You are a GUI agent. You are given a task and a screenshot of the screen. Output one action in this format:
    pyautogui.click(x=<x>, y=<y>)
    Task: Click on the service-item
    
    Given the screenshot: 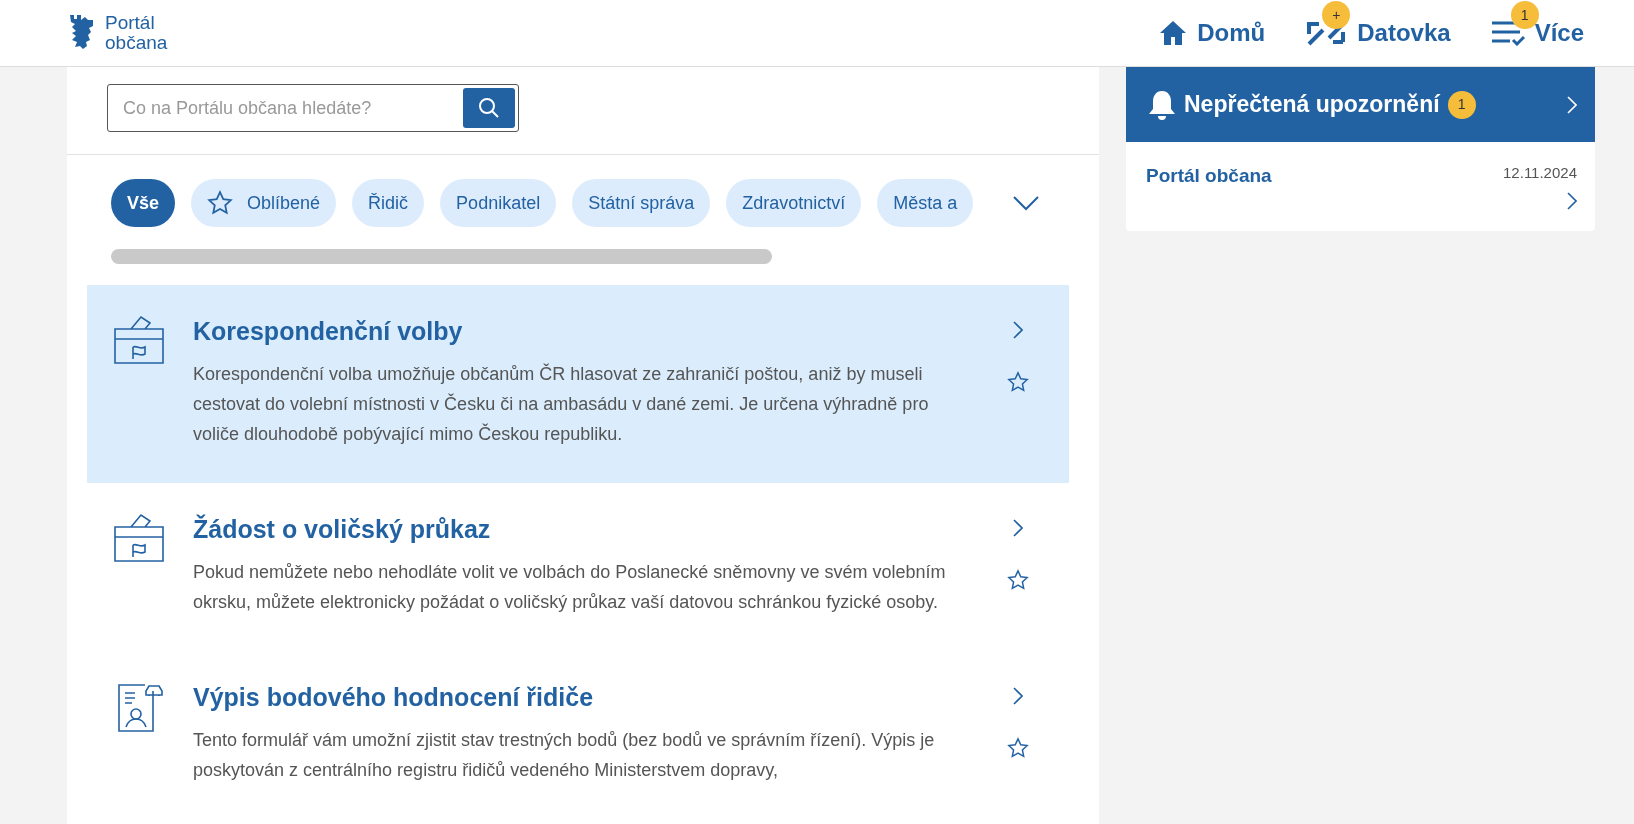 What is the action you would take?
    pyautogui.click(x=578, y=384)
    